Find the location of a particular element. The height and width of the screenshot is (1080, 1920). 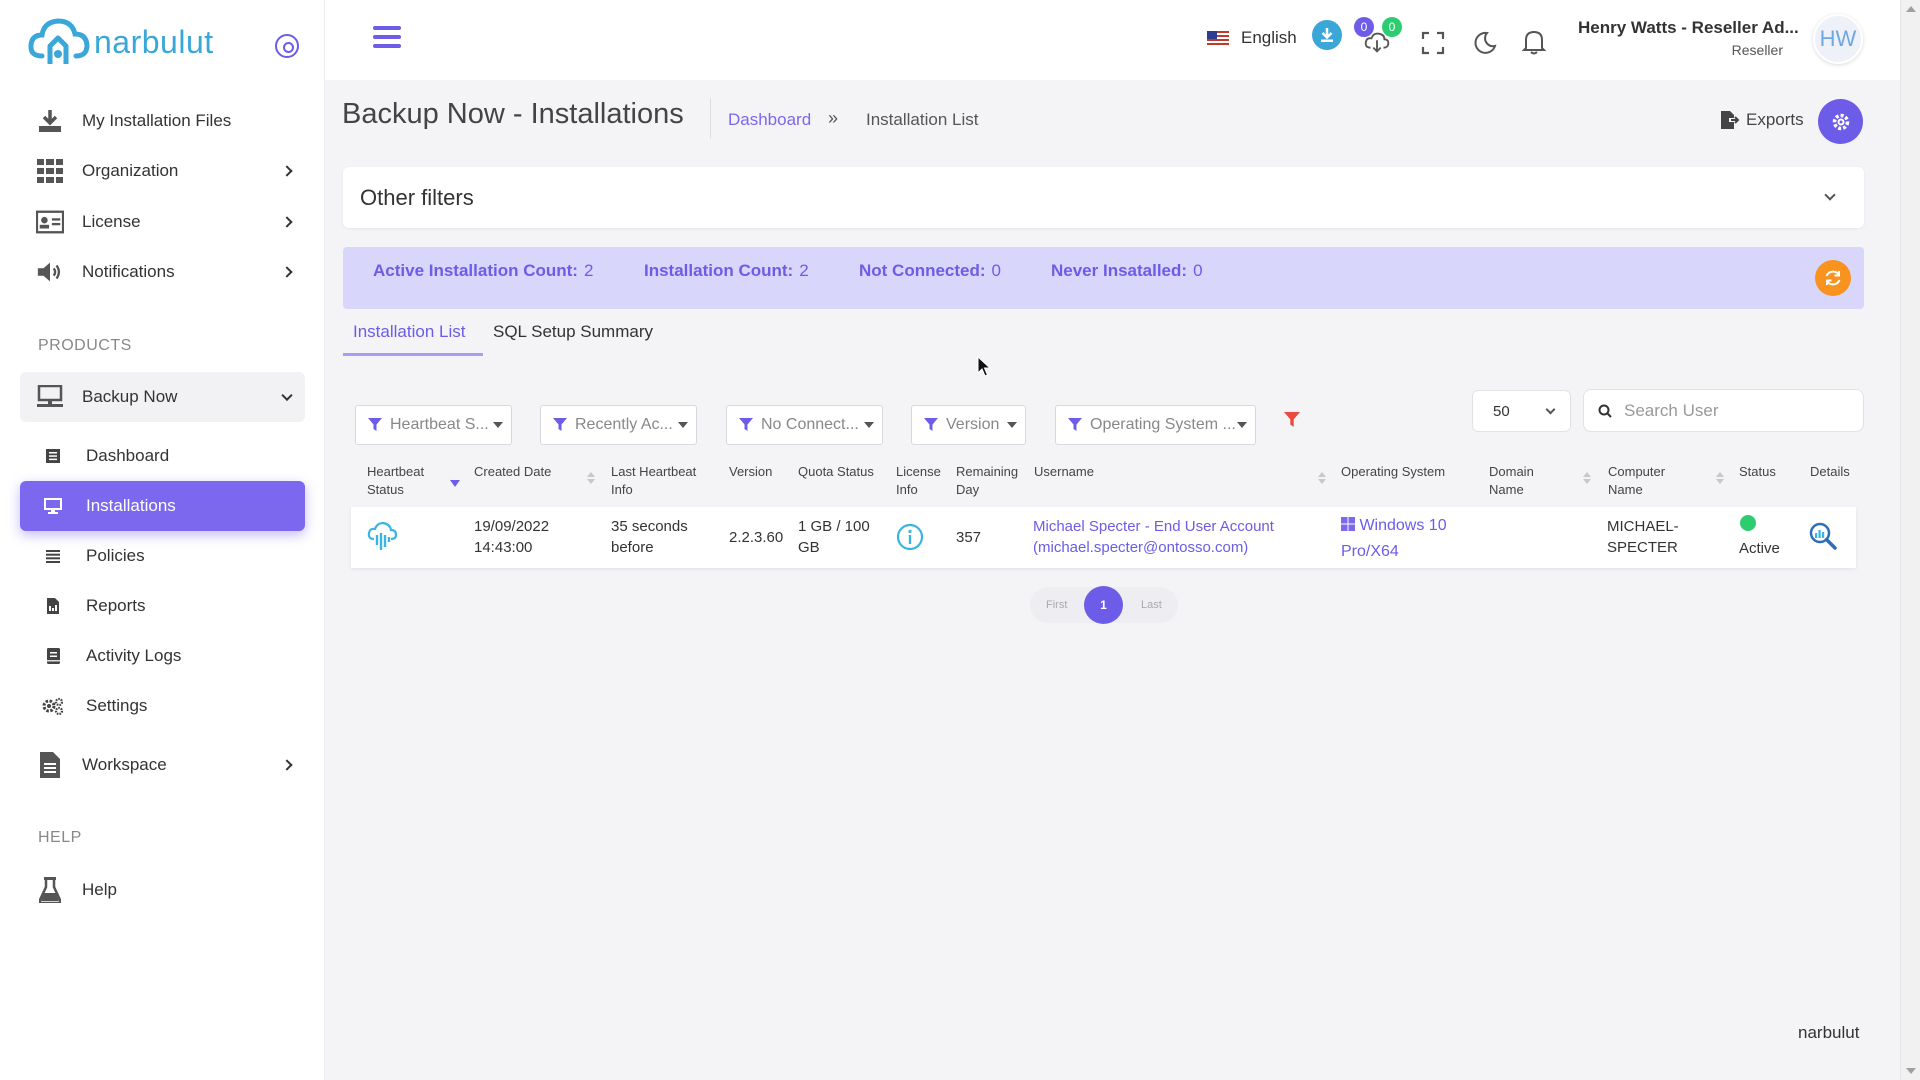

moon-icon is located at coordinates (1485, 42).